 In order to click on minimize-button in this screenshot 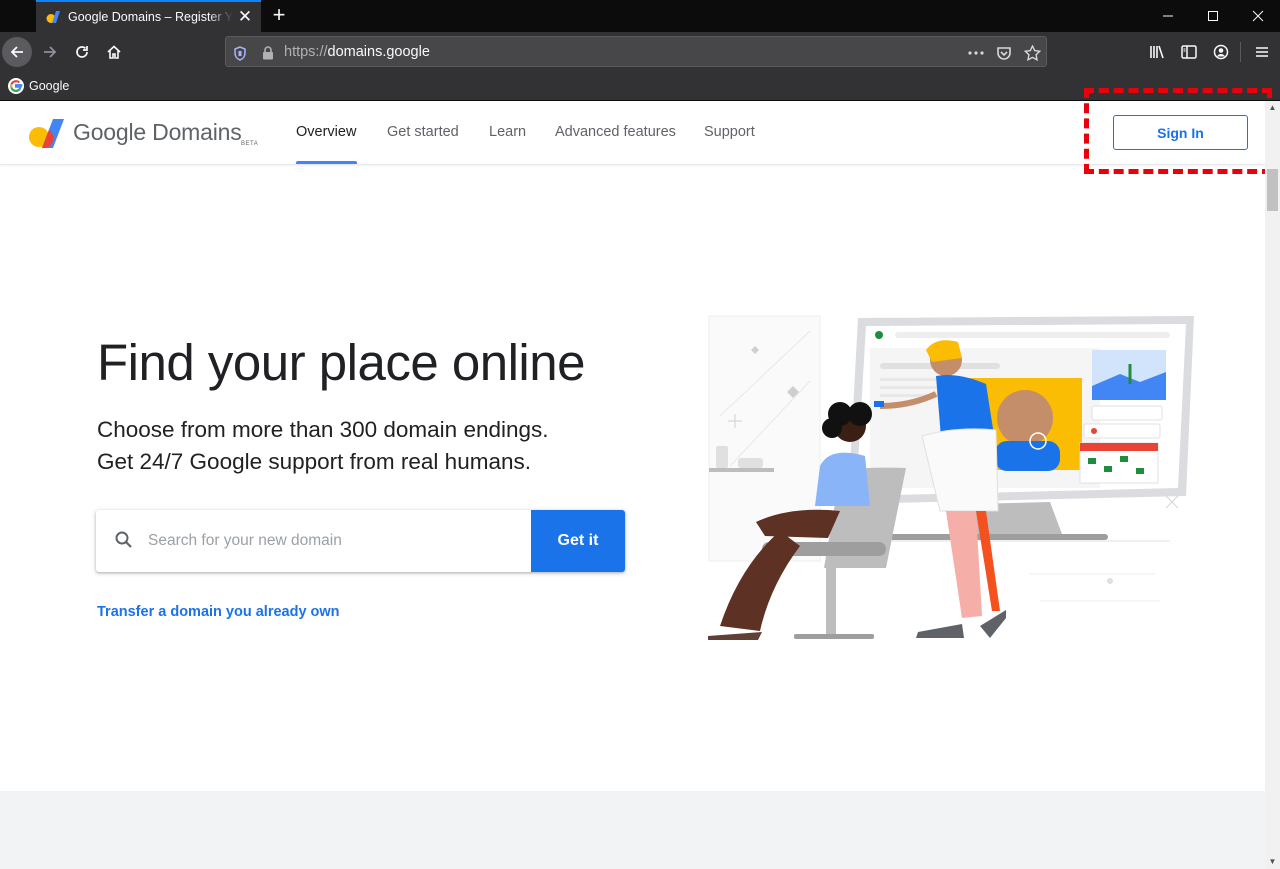, I will do `click(1168, 16)`.